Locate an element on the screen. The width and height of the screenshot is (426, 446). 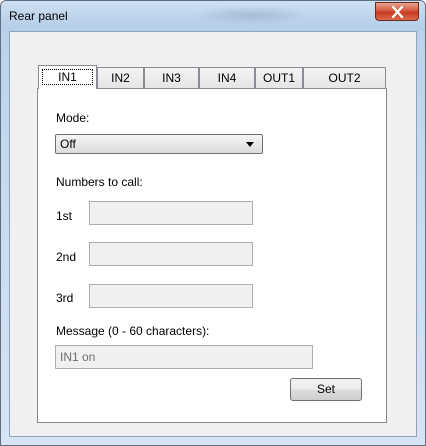
message-label: Message (0 - 60 characters): is located at coordinates (133, 331).